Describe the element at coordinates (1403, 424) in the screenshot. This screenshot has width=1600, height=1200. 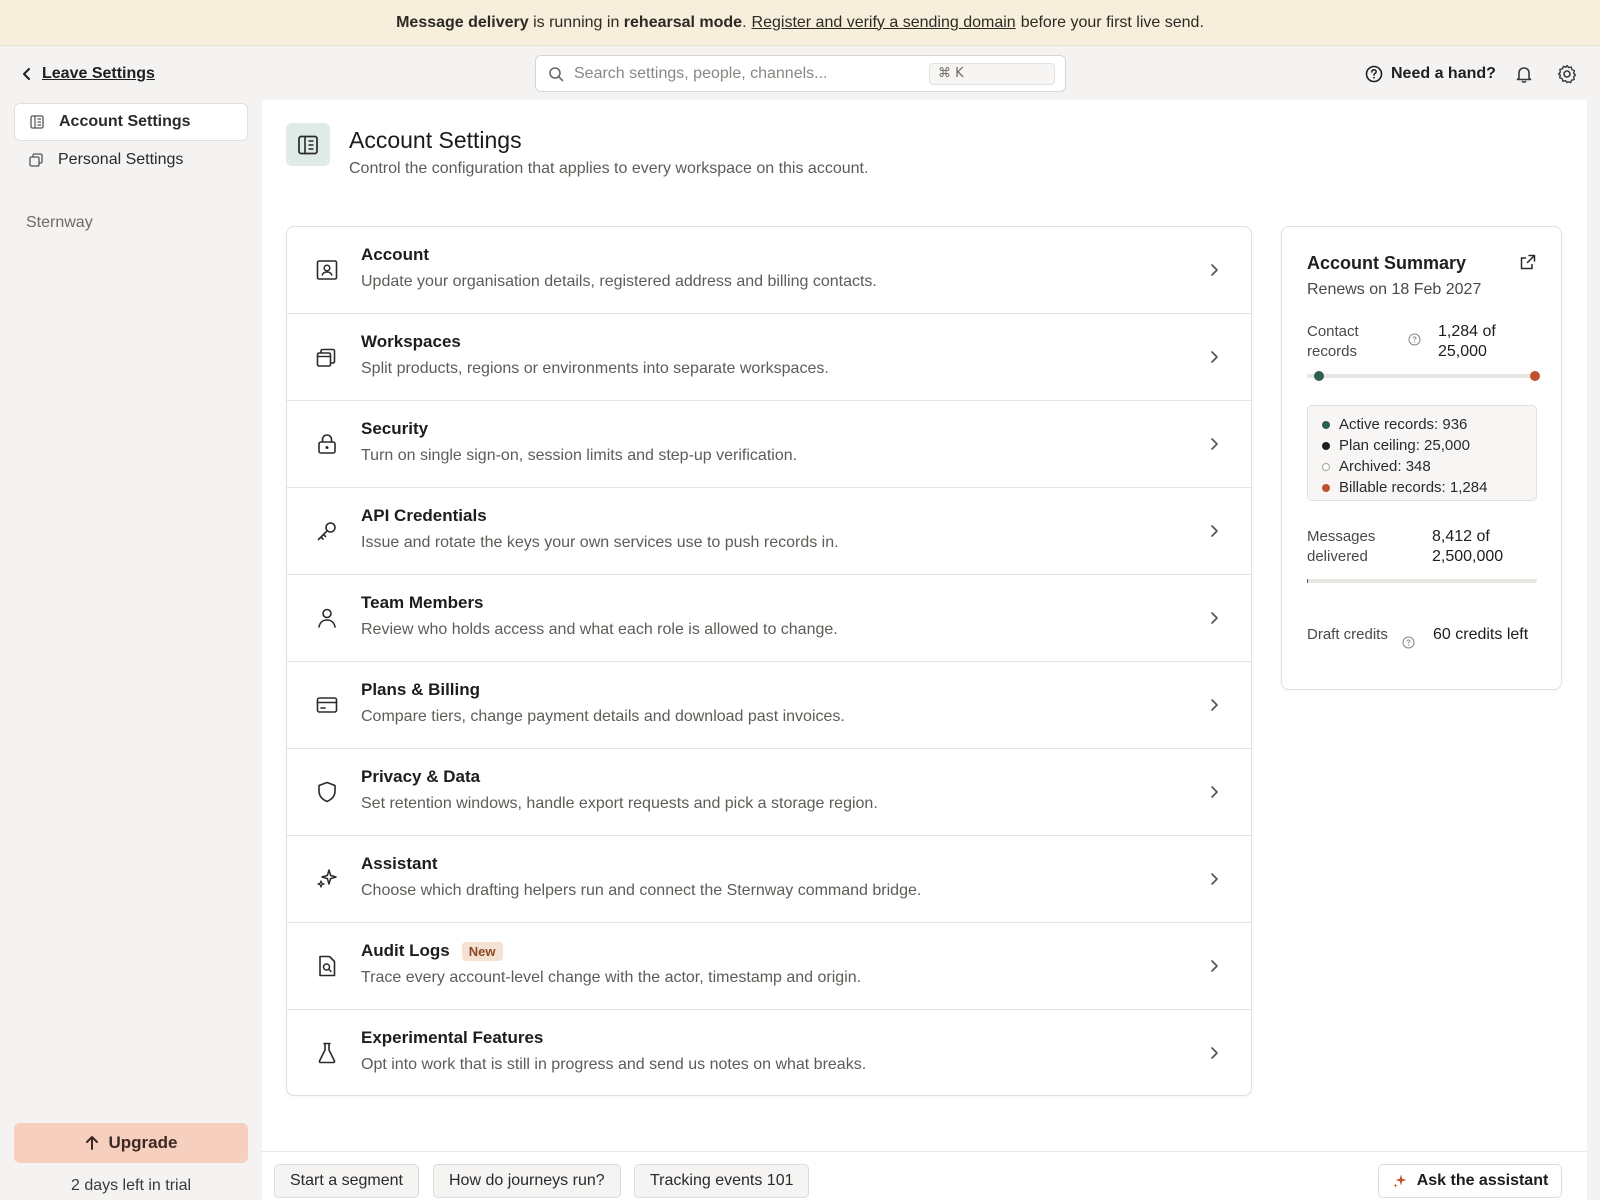
I see `legend-label: Active records: 936` at that location.